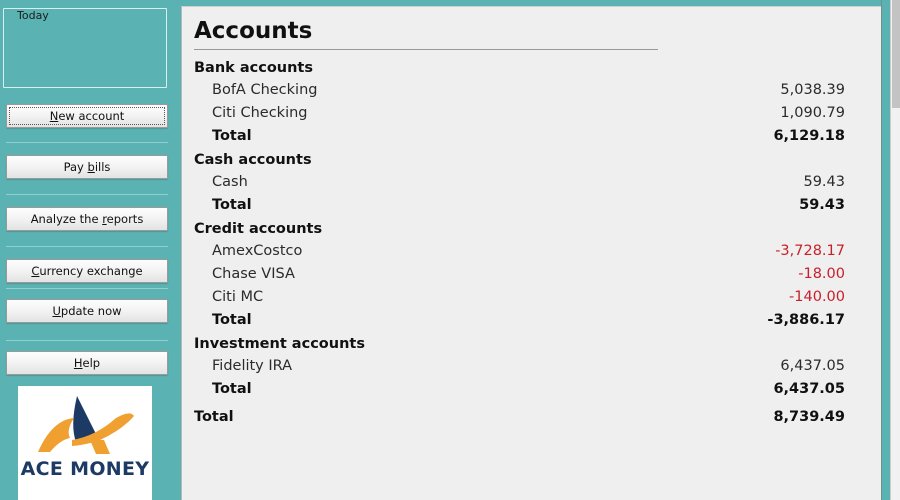 This screenshot has width=900, height=500. I want to click on ace-money-logo: ACE MONEY, so click(85, 443).